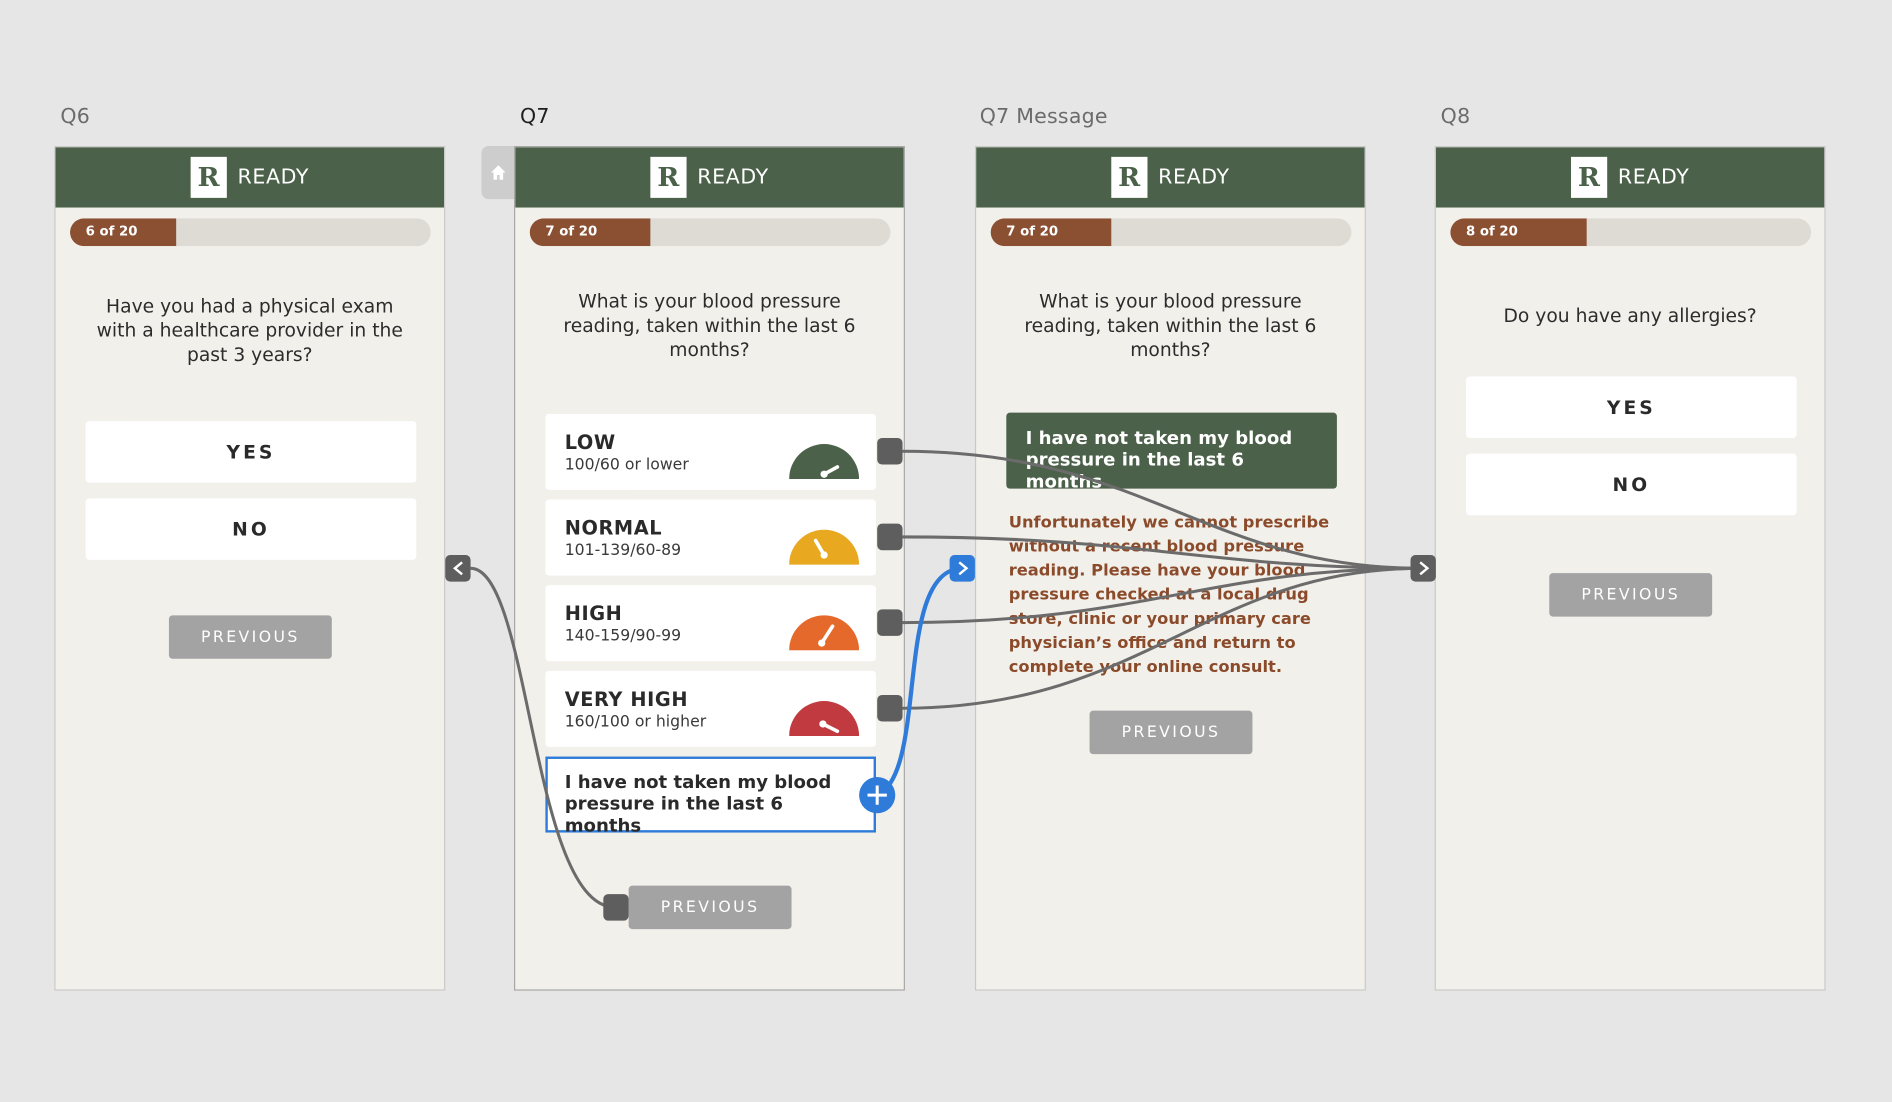 This screenshot has height=1102, width=1892. I want to click on home-icon, so click(498, 172).